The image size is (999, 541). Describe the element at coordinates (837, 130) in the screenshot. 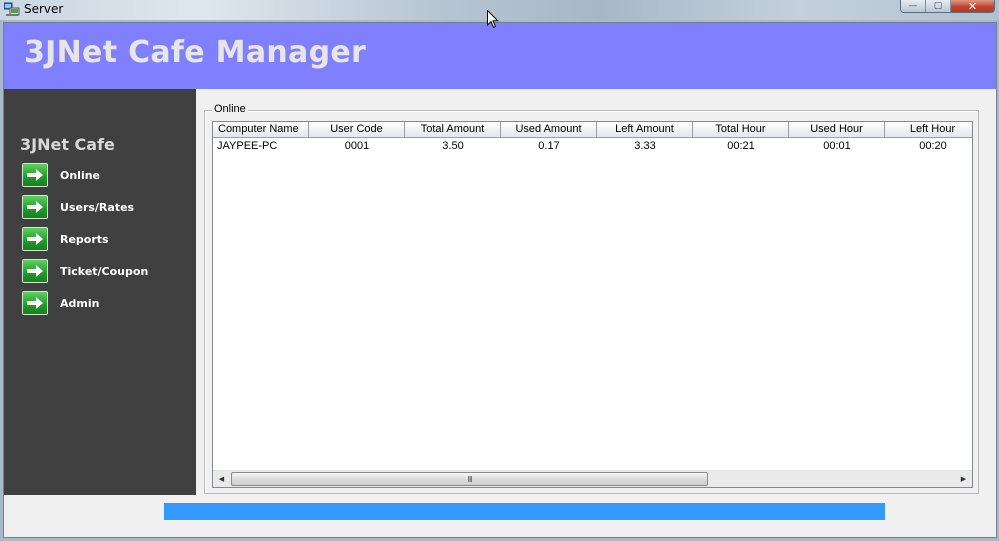

I see `column-header-used-hour: Used Hour` at that location.